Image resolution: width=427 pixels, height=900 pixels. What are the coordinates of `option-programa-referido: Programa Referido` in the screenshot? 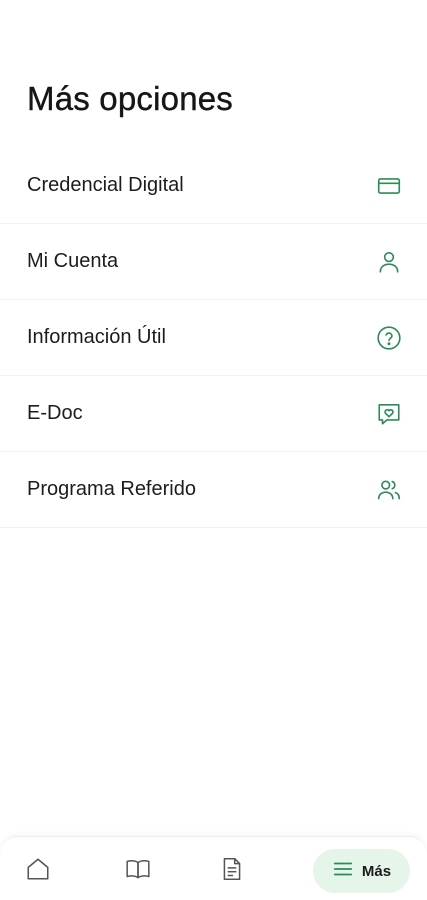 It's located at (213, 490).